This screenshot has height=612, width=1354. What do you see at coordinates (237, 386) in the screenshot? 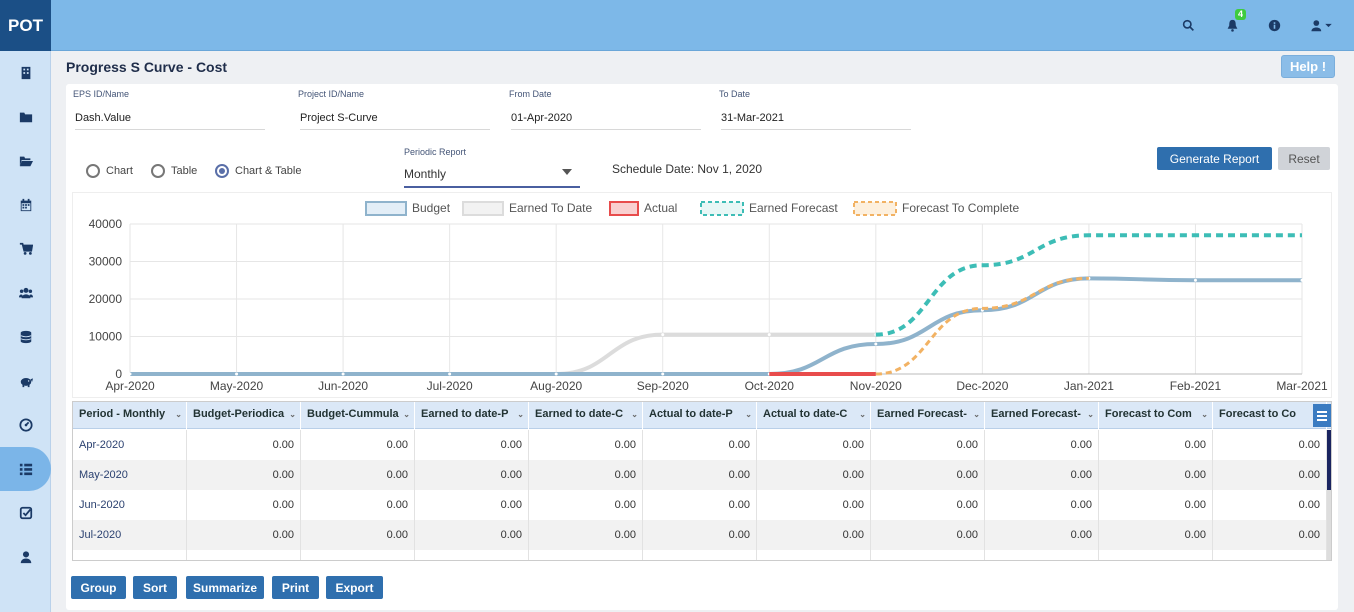
I see `x-tick-label: May-2020` at bounding box center [237, 386].